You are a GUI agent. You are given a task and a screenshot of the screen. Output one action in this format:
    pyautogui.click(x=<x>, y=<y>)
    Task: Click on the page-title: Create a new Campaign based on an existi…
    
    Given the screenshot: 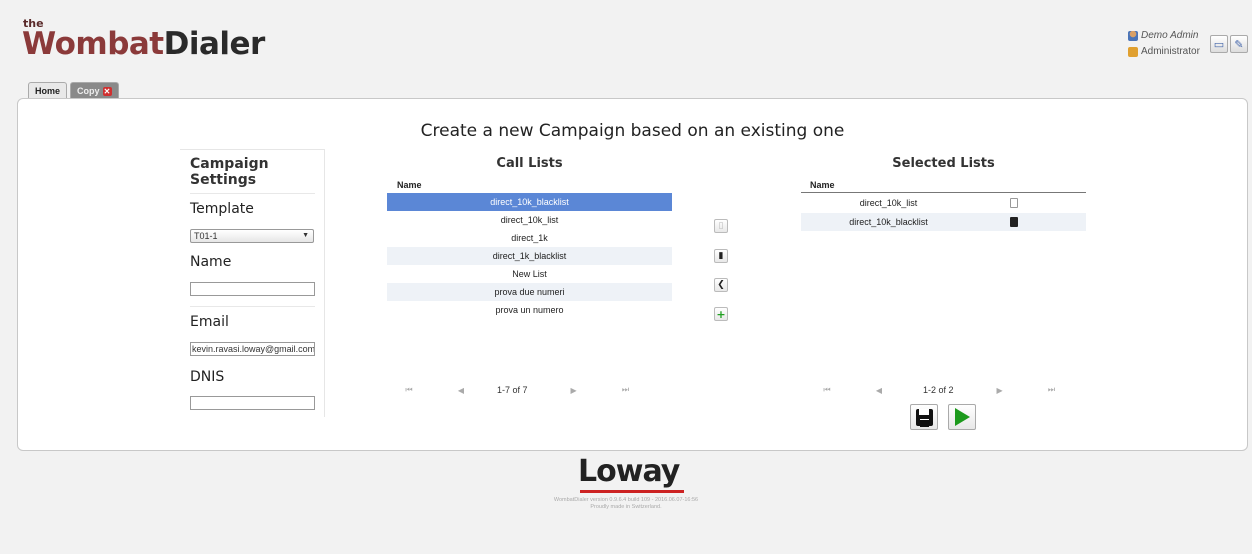 What is the action you would take?
    pyautogui.click(x=632, y=131)
    